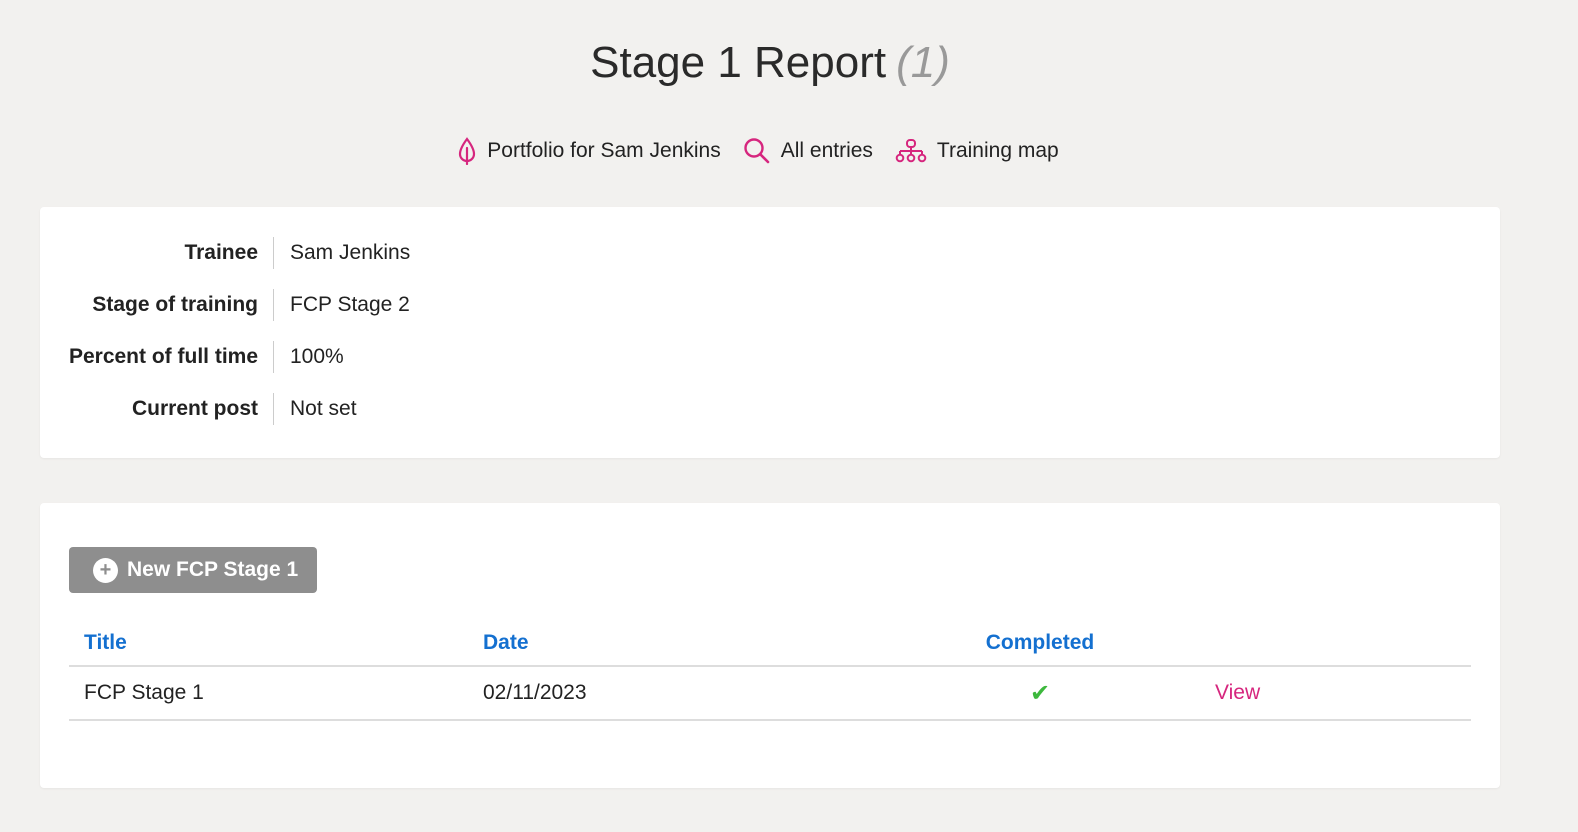 This screenshot has height=832, width=1578. I want to click on all-entries-link: All entries, so click(808, 151).